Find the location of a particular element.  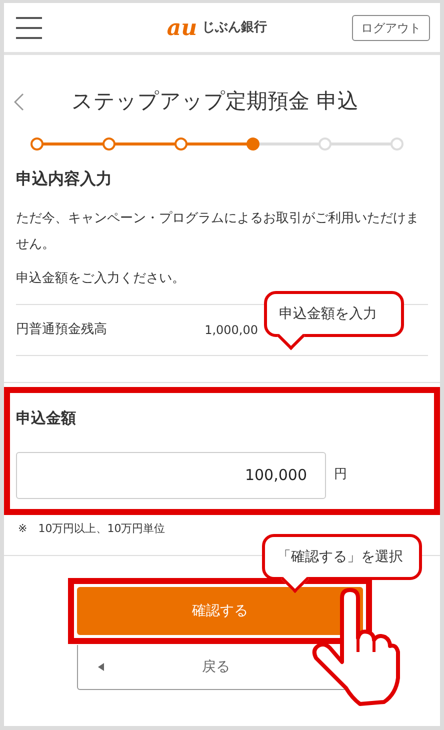

logo-text: じぶん銀行 is located at coordinates (235, 27).